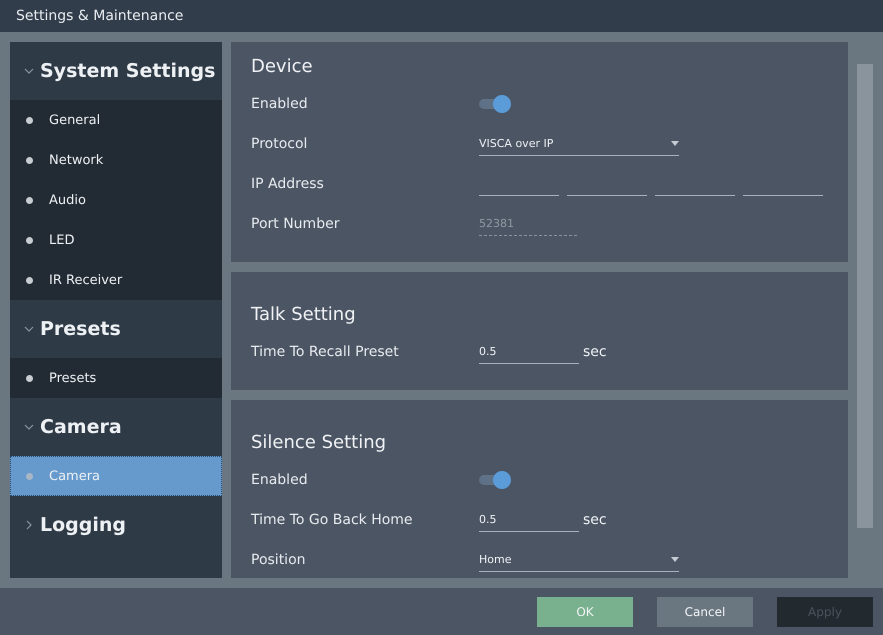  Describe the element at coordinates (100, 16) in the screenshot. I see `window-title: Settings & Maintenance` at that location.